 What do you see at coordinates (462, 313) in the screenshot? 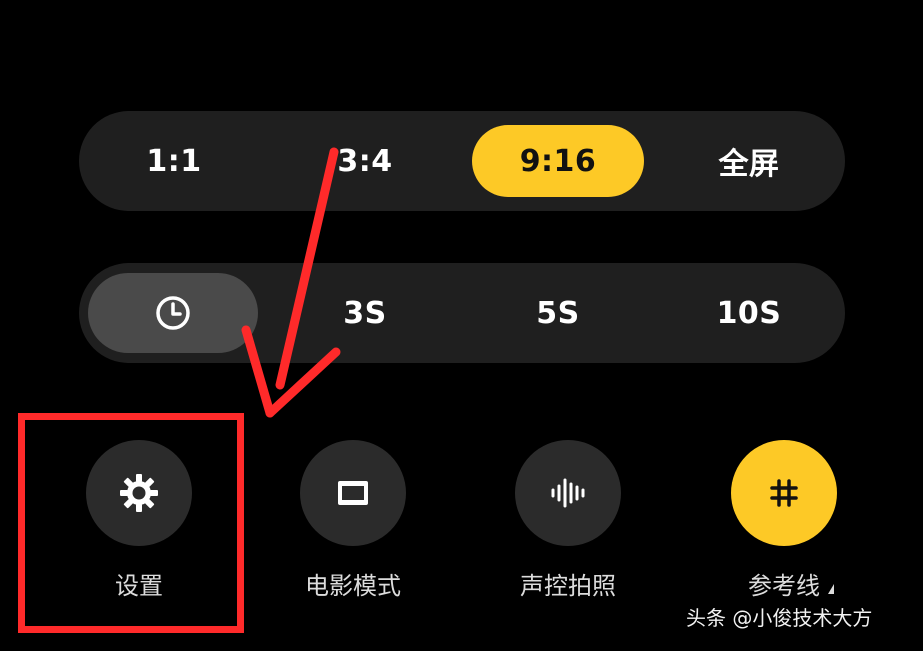
I see `timer-selector: 3S 5S 10S` at bounding box center [462, 313].